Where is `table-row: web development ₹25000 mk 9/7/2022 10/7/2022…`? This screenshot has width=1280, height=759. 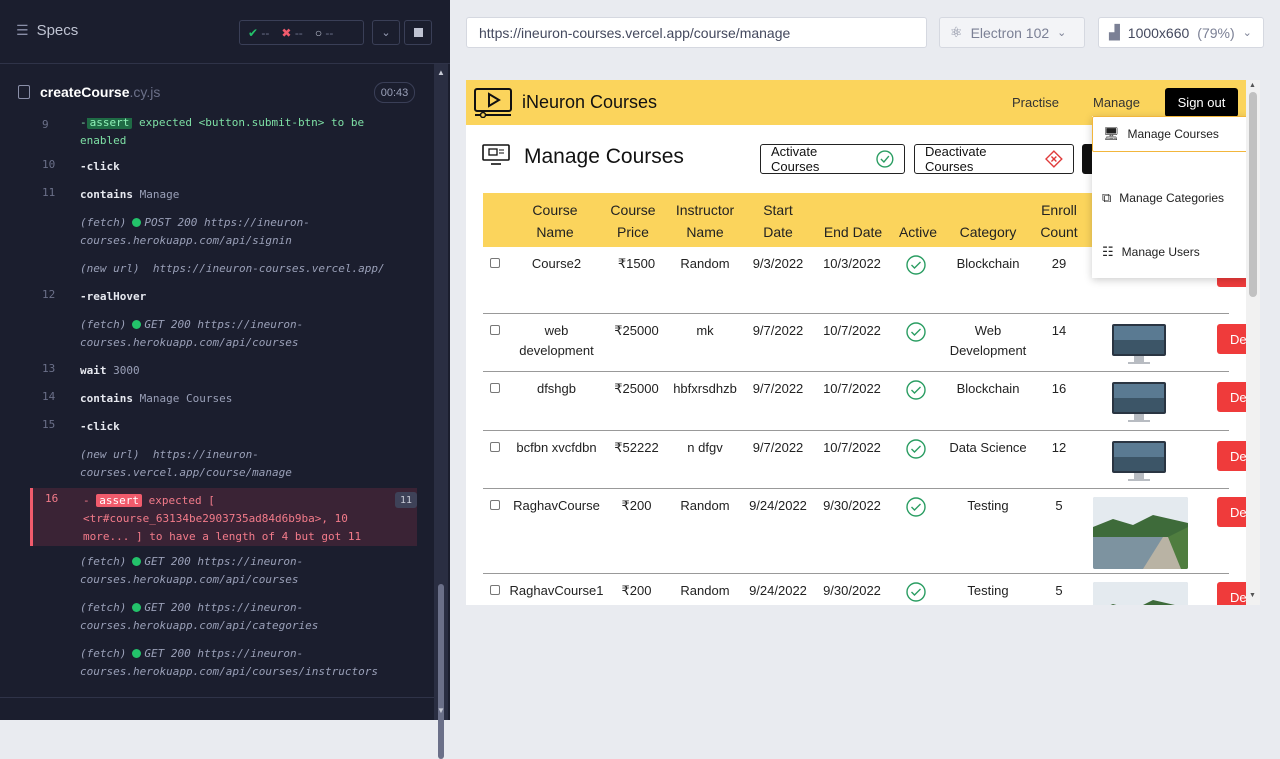
table-row: web development ₹25000 mk 9/7/2022 10/7/2022… is located at coordinates (865, 343).